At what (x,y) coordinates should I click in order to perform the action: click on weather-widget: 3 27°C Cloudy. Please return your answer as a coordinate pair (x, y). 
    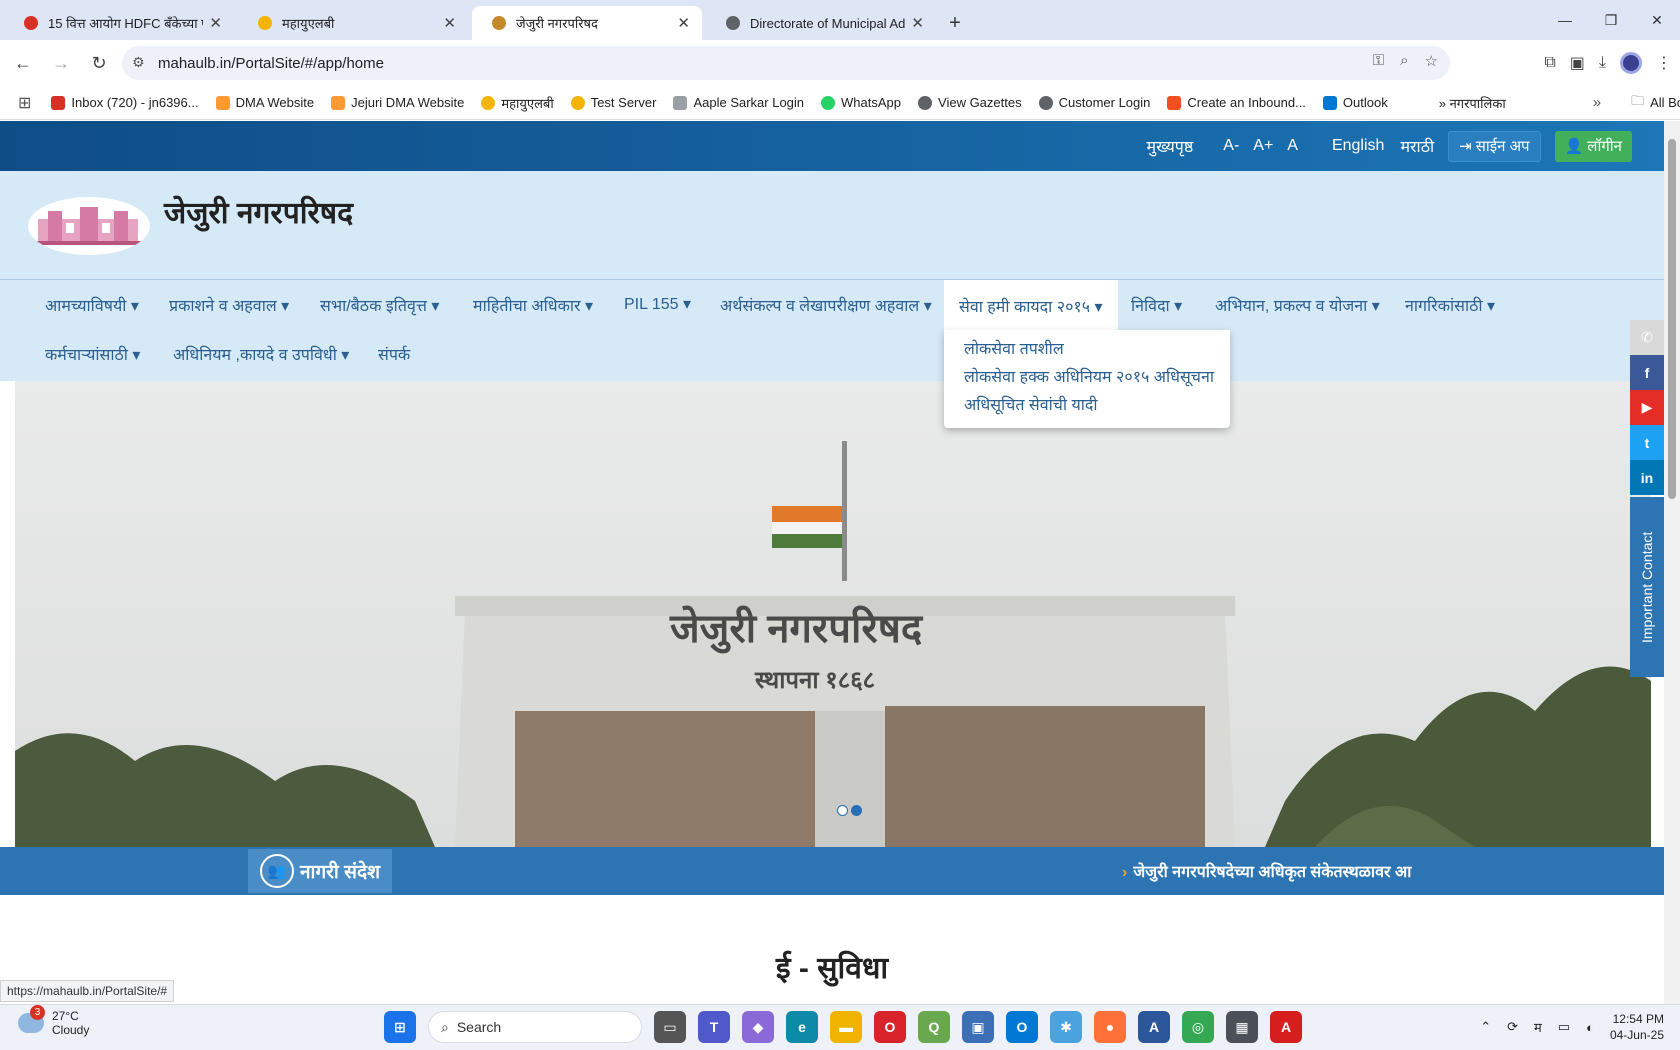
    Looking at the image, I should click on (53, 1021).